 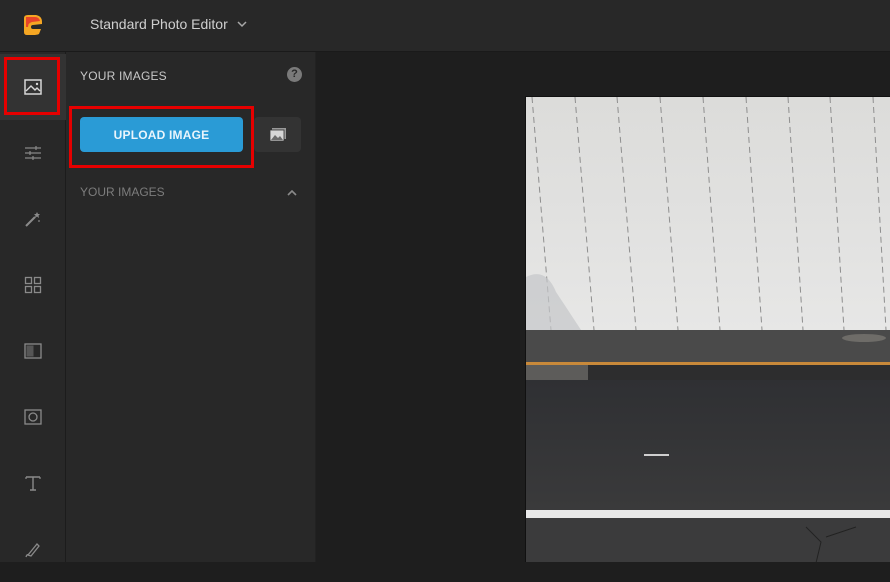 I want to click on tool-draw, so click(x=33, y=549).